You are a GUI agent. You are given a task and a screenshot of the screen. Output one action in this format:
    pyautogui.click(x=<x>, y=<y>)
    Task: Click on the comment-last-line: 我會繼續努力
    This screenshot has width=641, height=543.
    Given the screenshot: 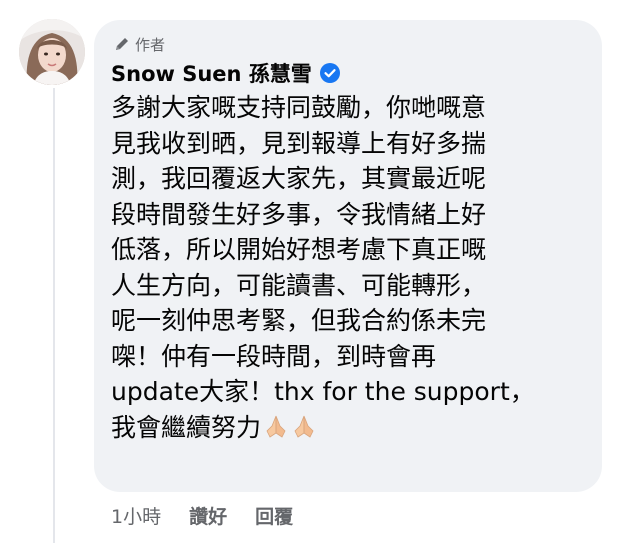 What is the action you would take?
    pyautogui.click(x=352, y=428)
    